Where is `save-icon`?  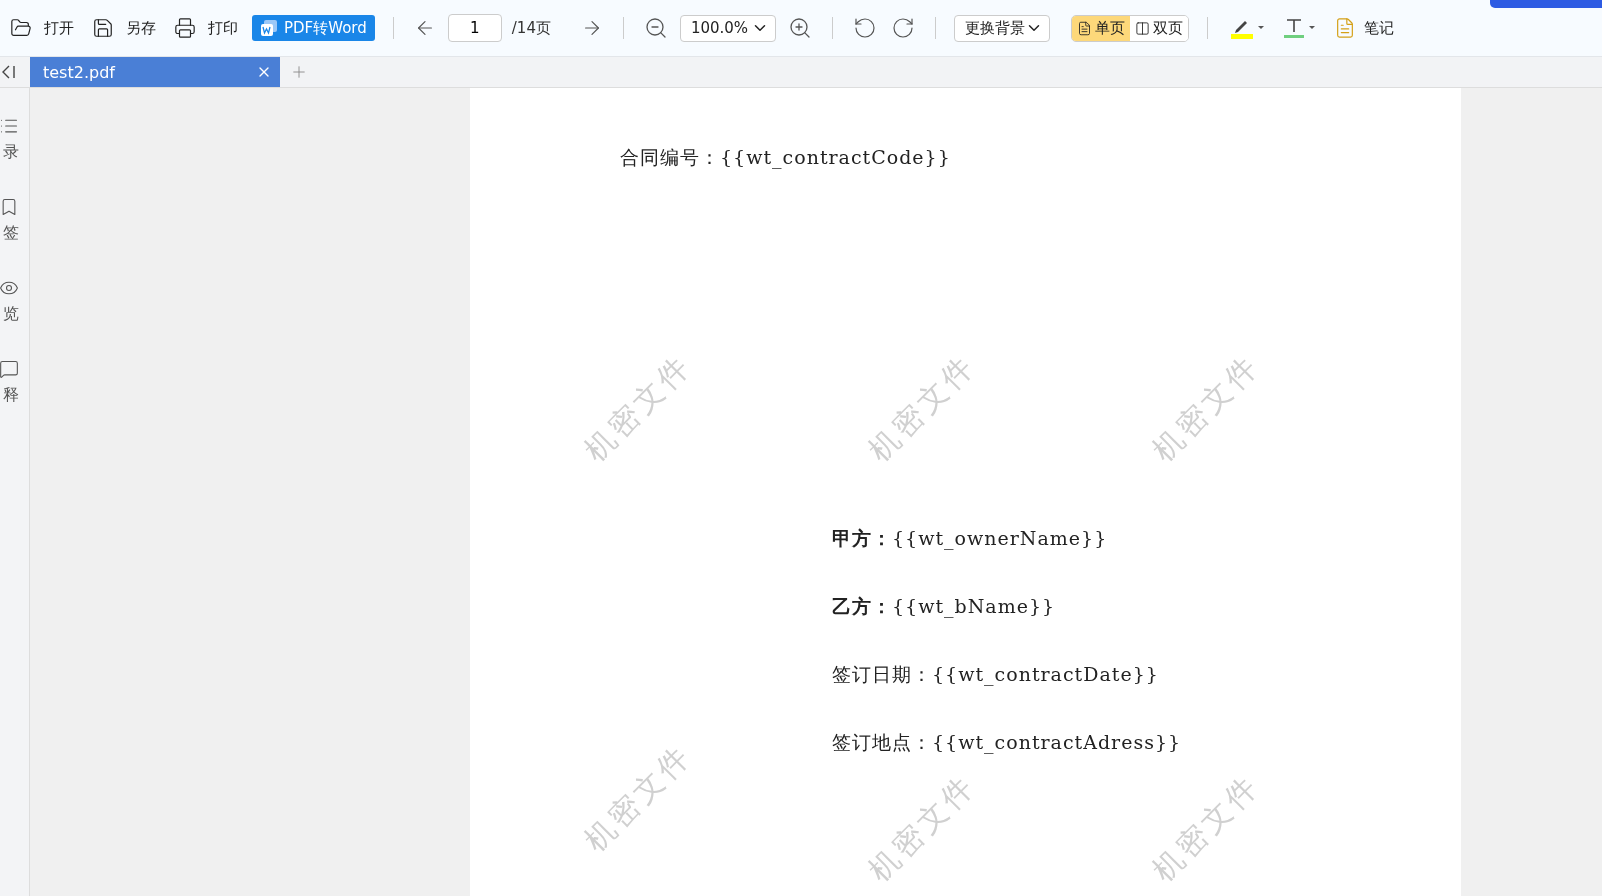 save-icon is located at coordinates (103, 28).